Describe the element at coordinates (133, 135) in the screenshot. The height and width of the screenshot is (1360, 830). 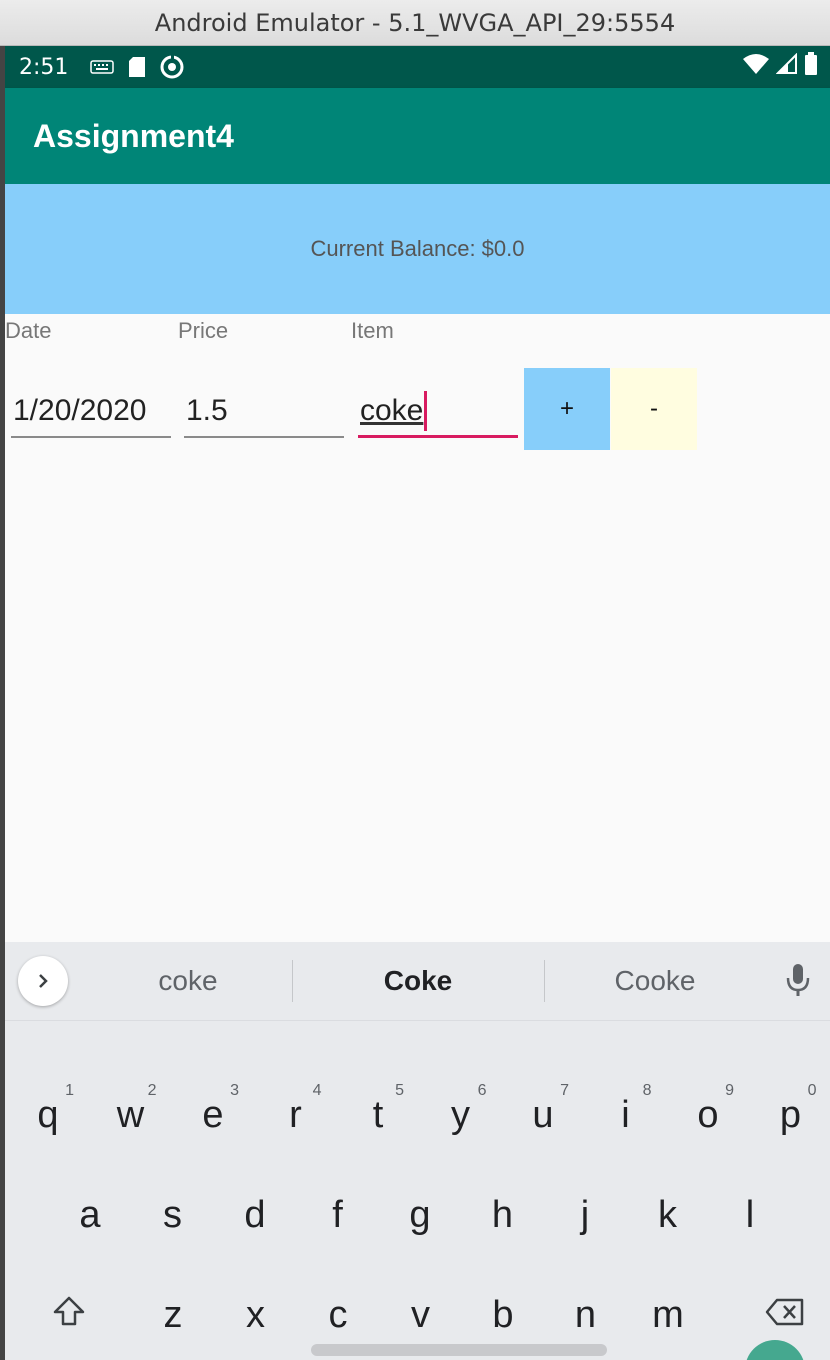
I see `app-title: Assignment4` at that location.